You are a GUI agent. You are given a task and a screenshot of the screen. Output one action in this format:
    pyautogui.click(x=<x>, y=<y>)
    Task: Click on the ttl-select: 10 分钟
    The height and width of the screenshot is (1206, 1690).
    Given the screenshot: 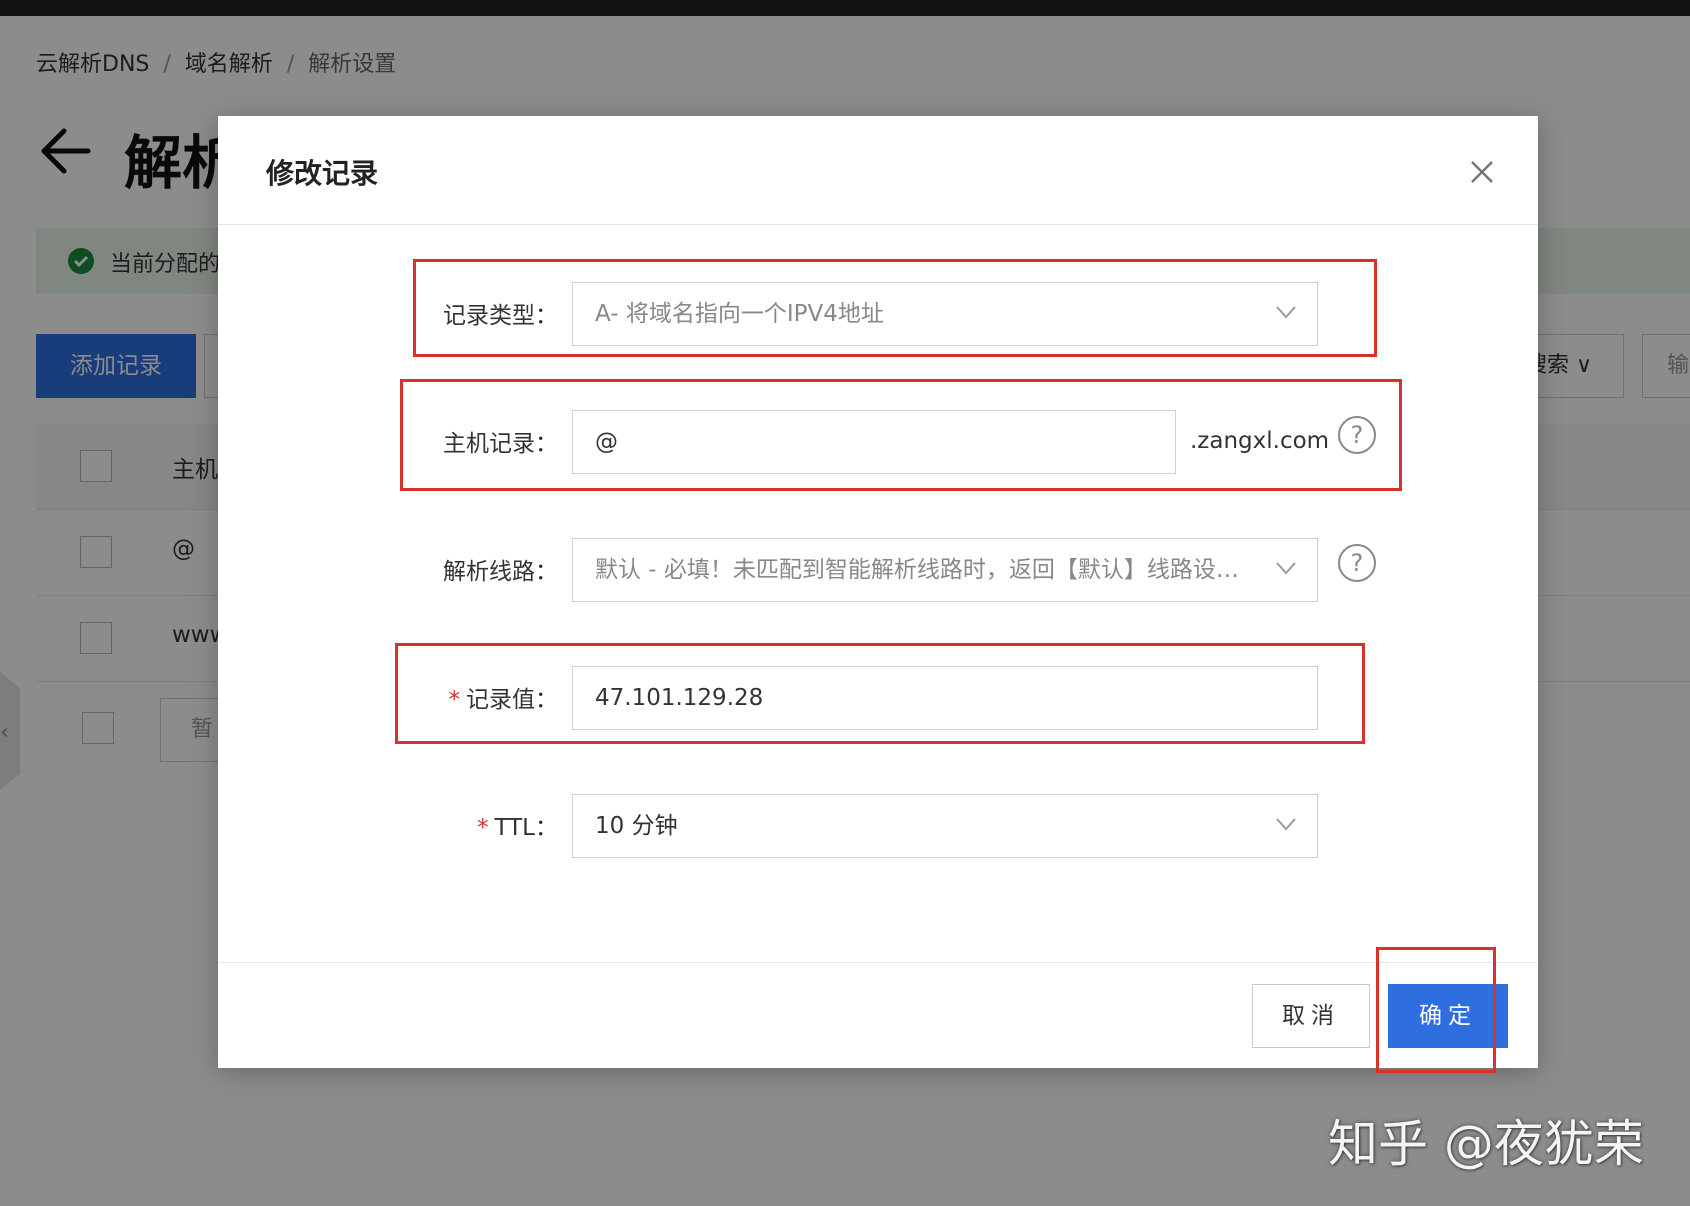 What is the action you would take?
    pyautogui.click(x=945, y=826)
    